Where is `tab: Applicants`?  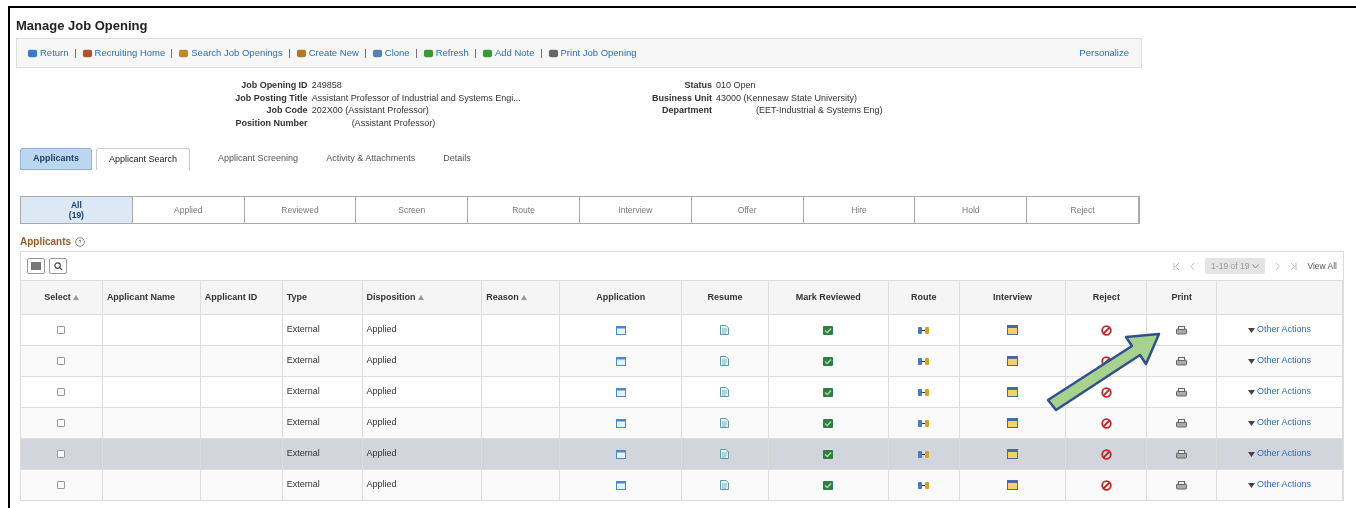 tab: Applicants is located at coordinates (56, 159).